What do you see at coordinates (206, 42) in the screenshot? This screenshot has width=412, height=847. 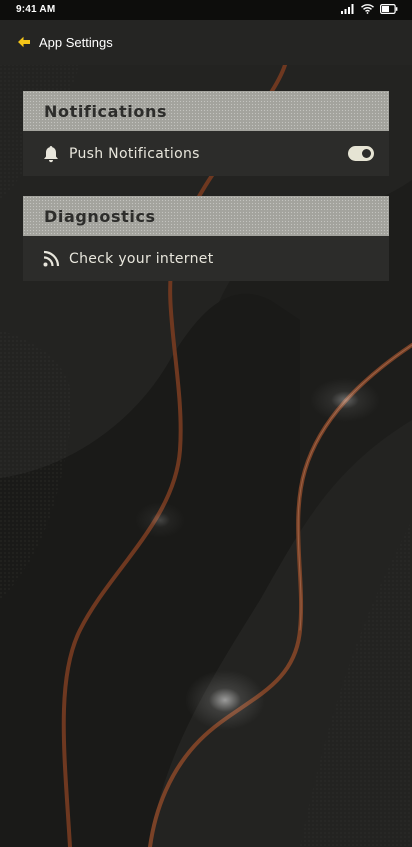 I see `app-bar: App Settings` at bounding box center [206, 42].